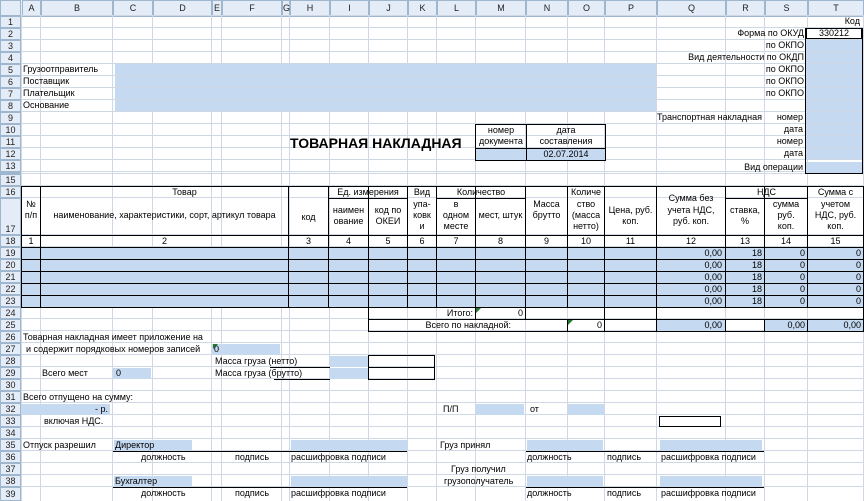  What do you see at coordinates (10, 192) in the screenshot?
I see `row-header-16: 16` at bounding box center [10, 192].